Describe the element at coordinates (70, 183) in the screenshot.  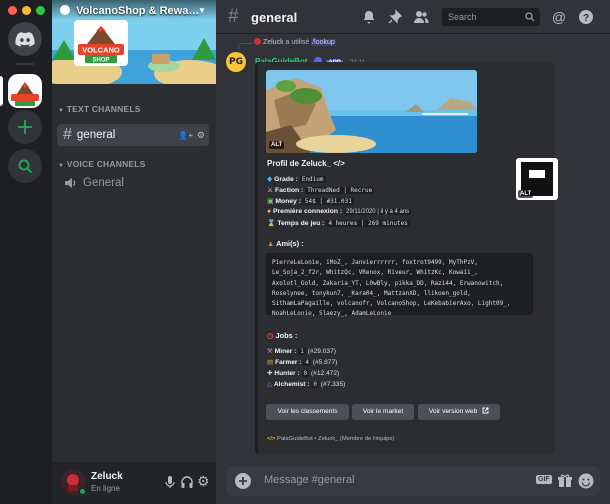
I see `speaker-icon` at that location.